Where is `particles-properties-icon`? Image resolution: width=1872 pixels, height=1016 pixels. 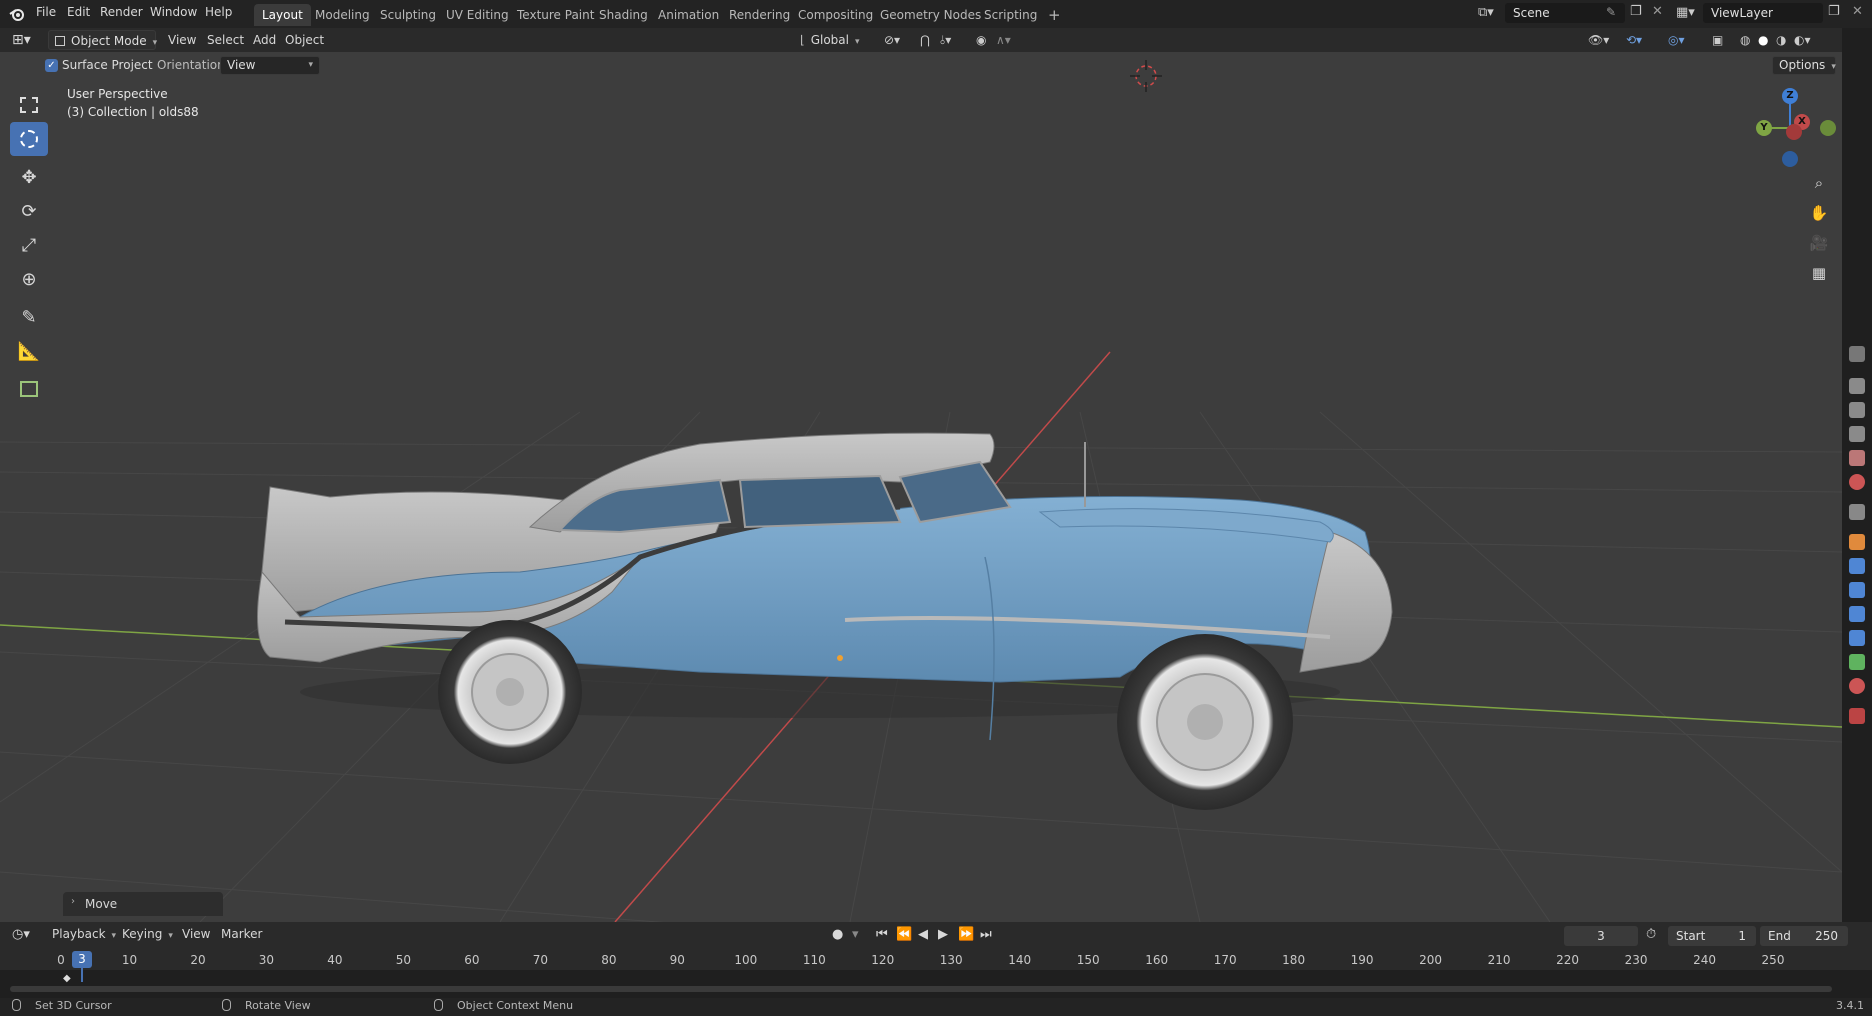 particles-properties-icon is located at coordinates (1857, 590).